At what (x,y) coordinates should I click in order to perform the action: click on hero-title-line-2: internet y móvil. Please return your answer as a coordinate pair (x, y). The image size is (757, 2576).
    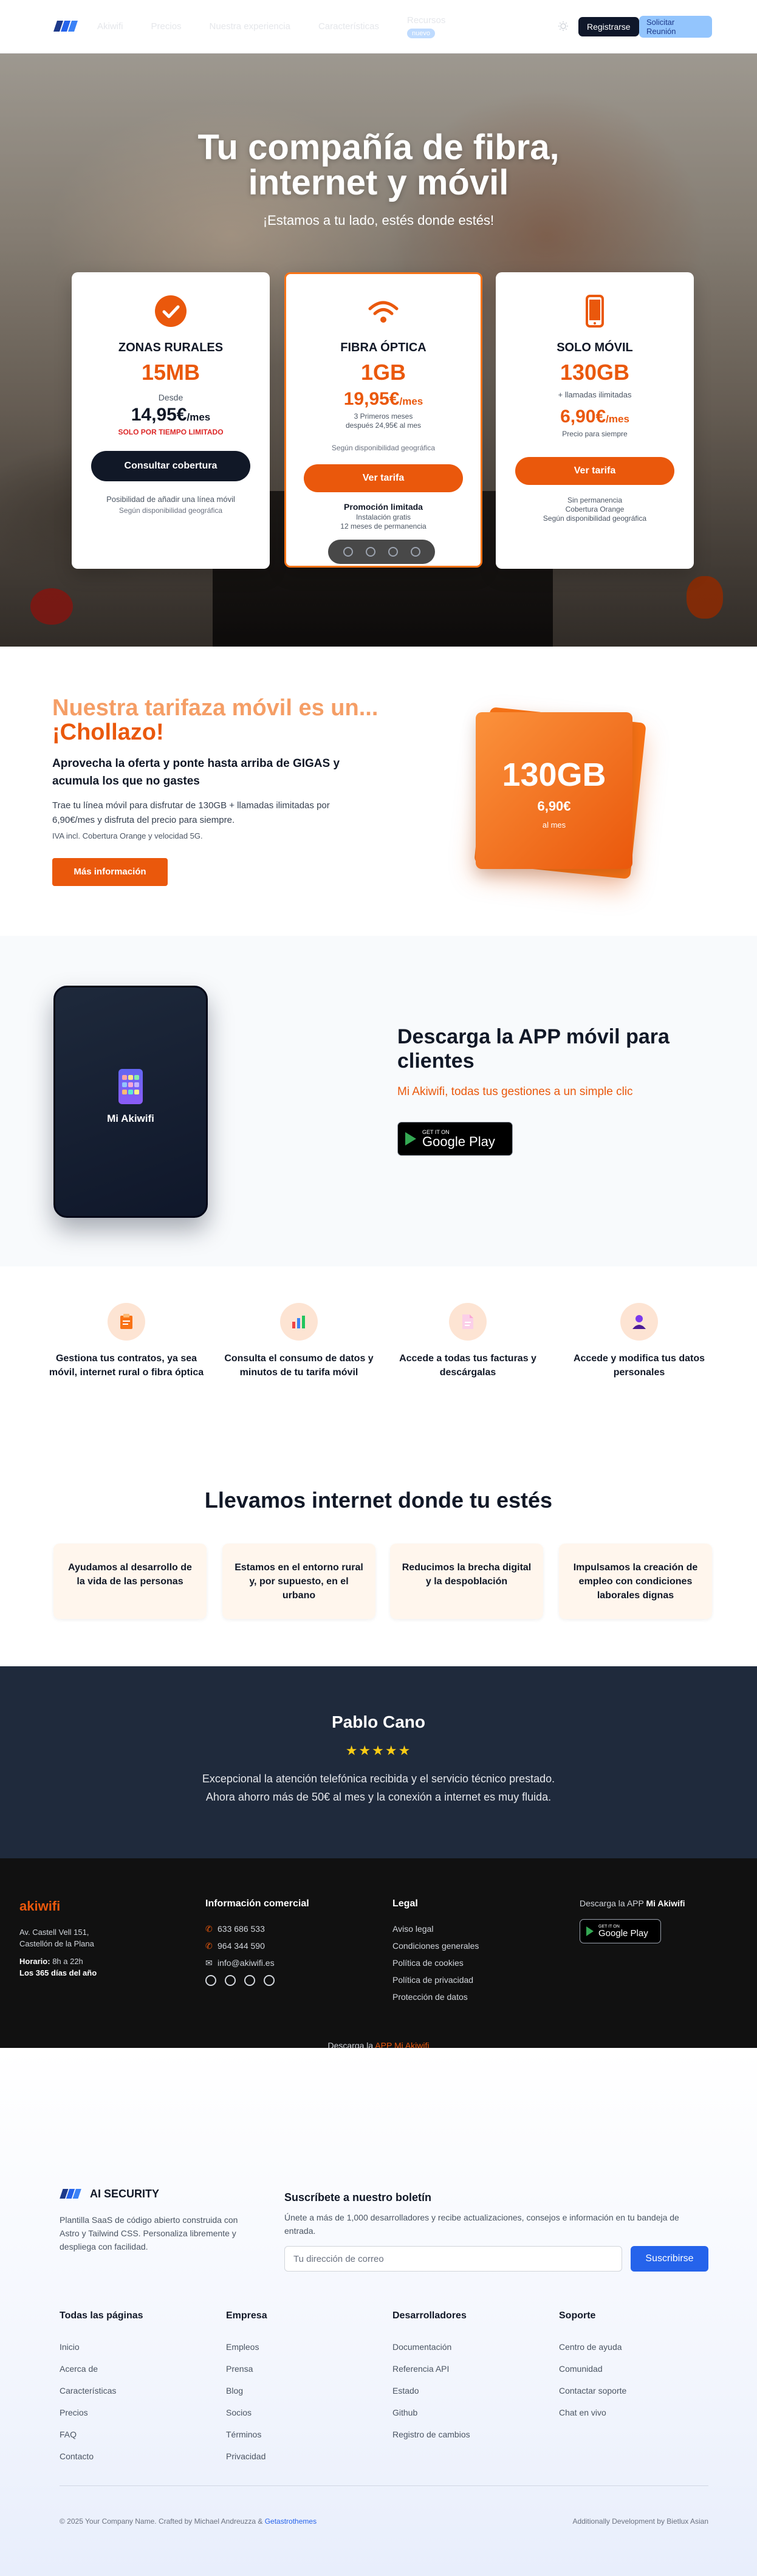
    Looking at the image, I should click on (378, 182).